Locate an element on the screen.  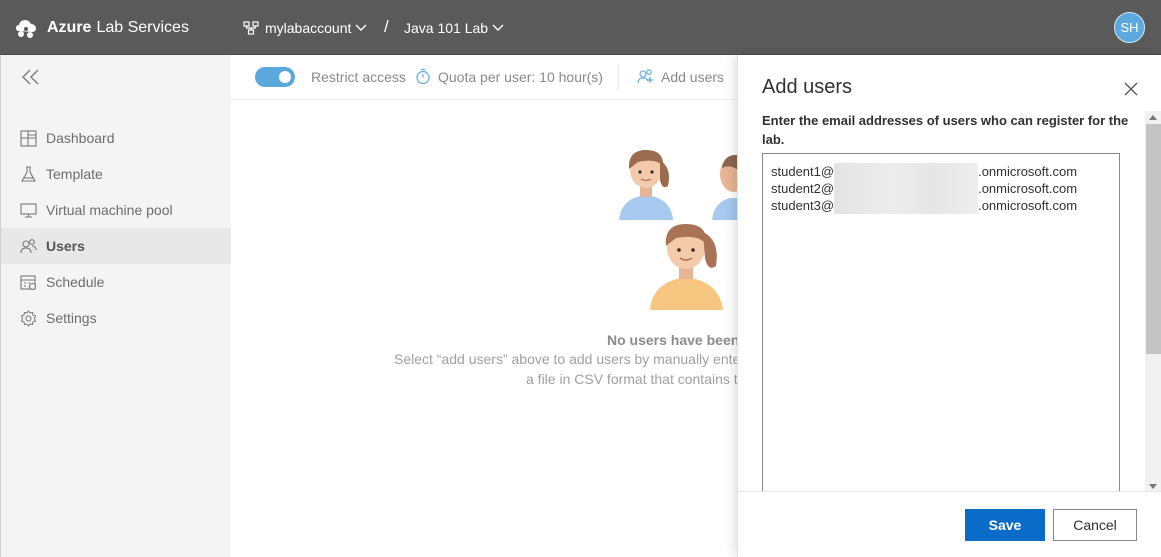
account-selector: mylabaccount is located at coordinates (305, 28).